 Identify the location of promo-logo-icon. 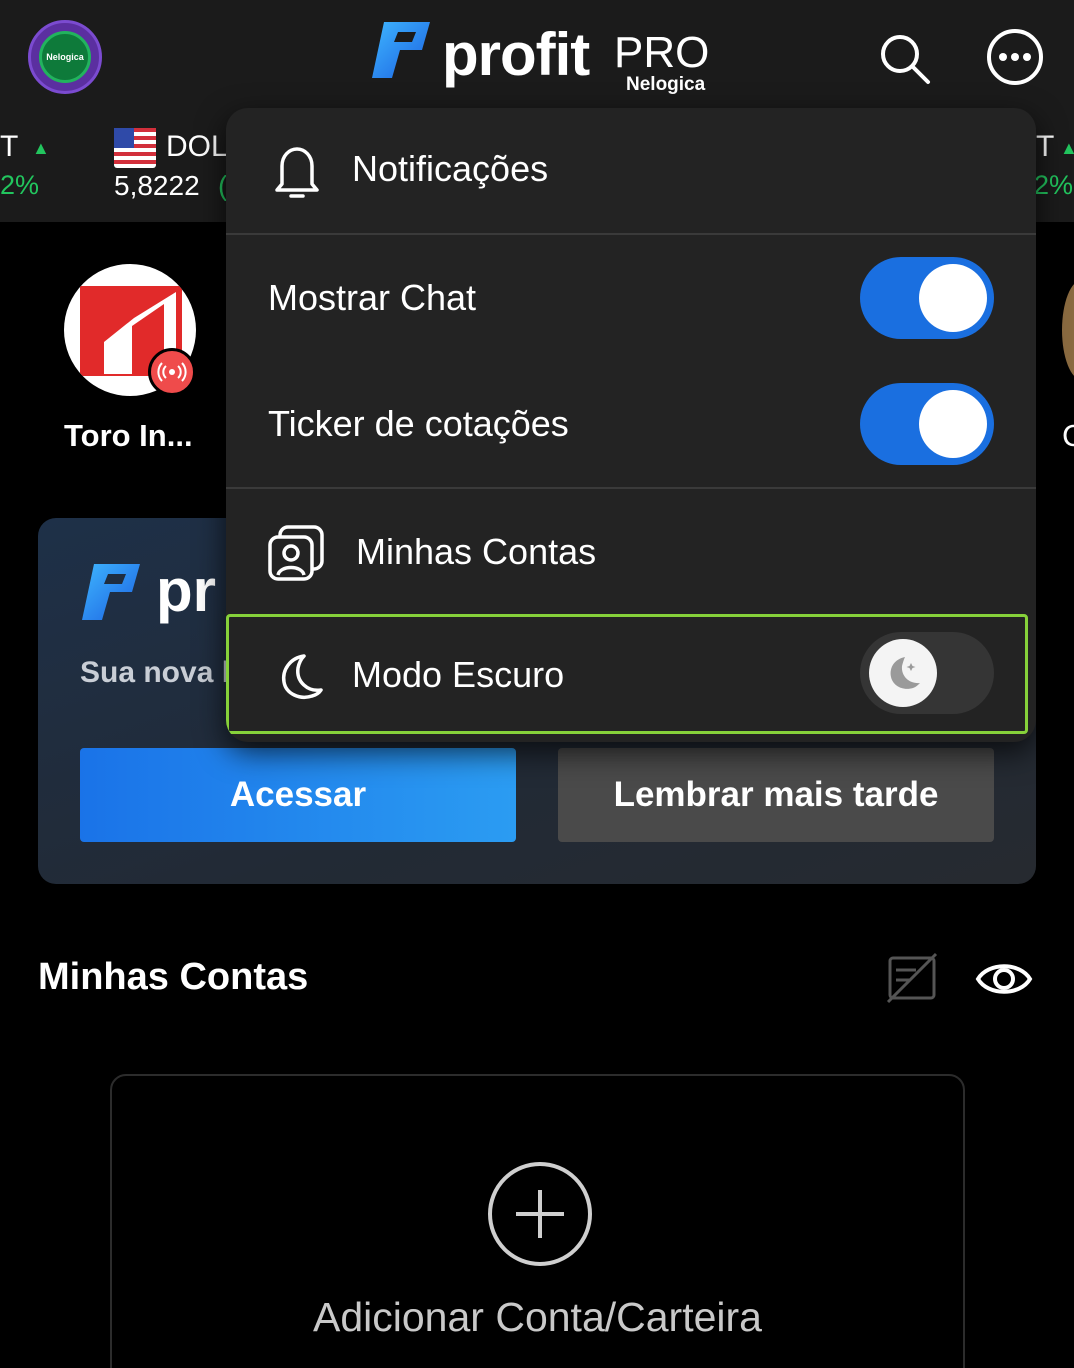
(111, 592).